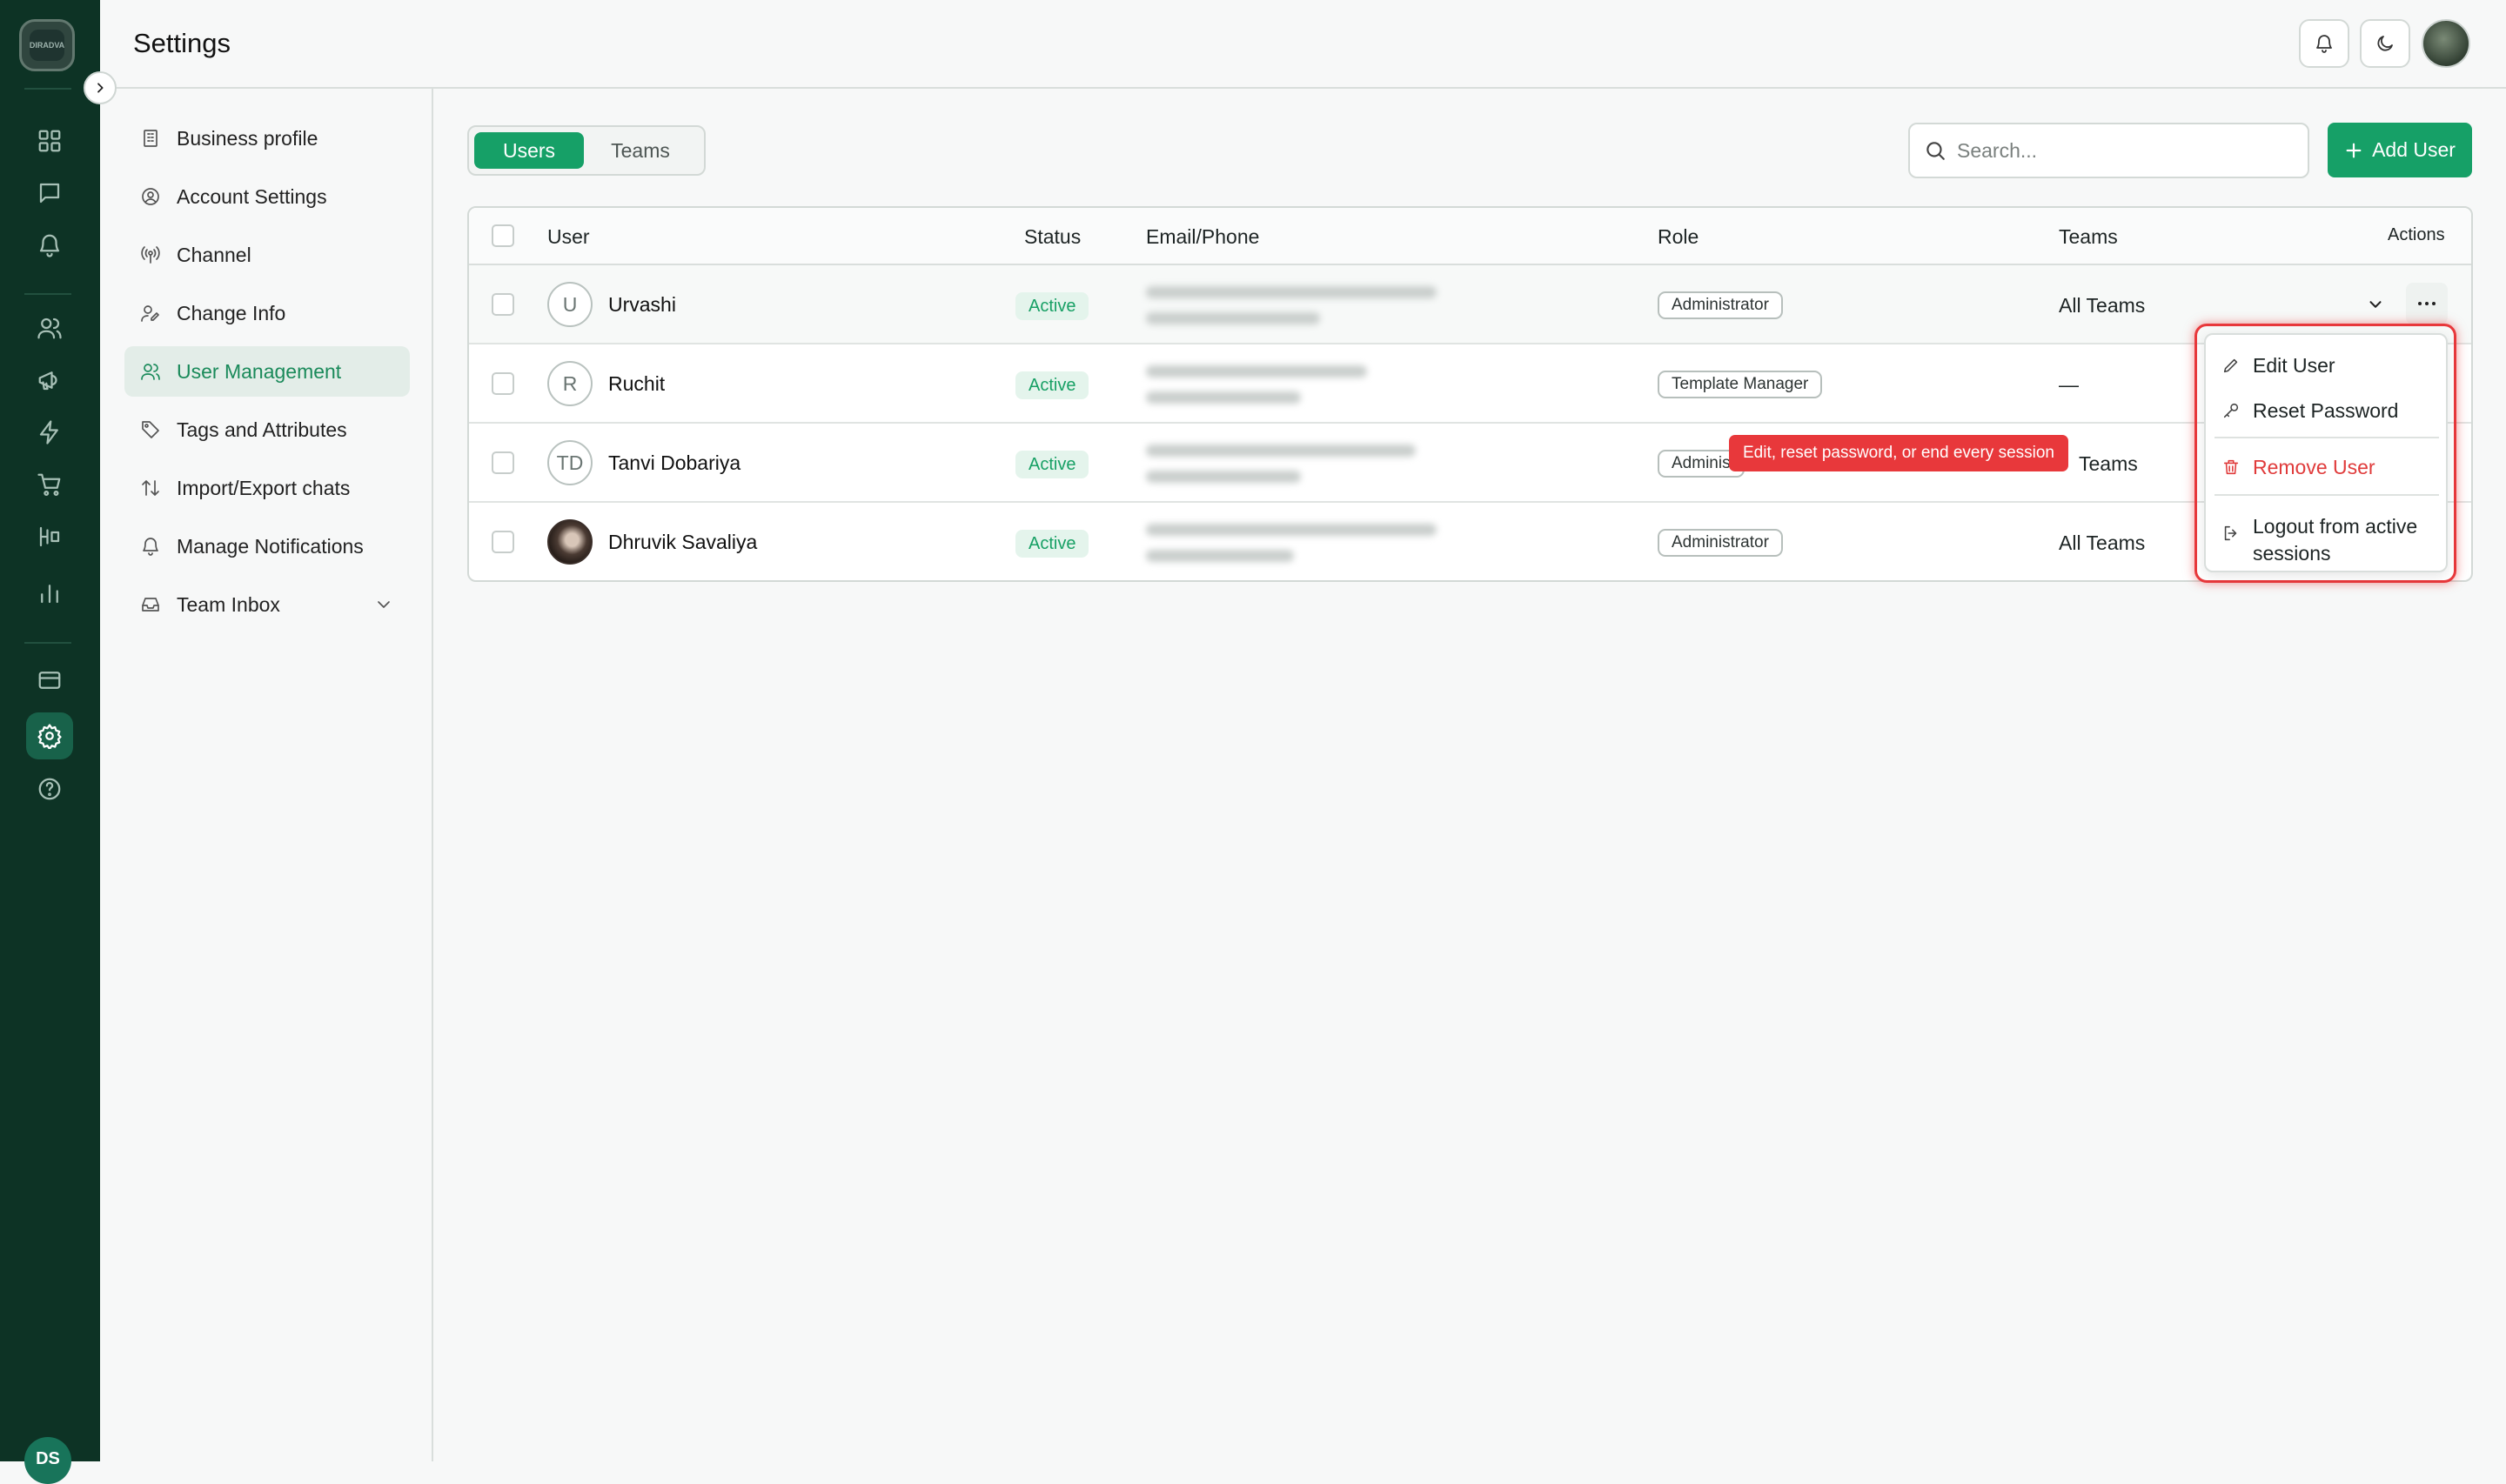 The height and width of the screenshot is (1484, 2506). I want to click on user-edit-icon, so click(150, 313).